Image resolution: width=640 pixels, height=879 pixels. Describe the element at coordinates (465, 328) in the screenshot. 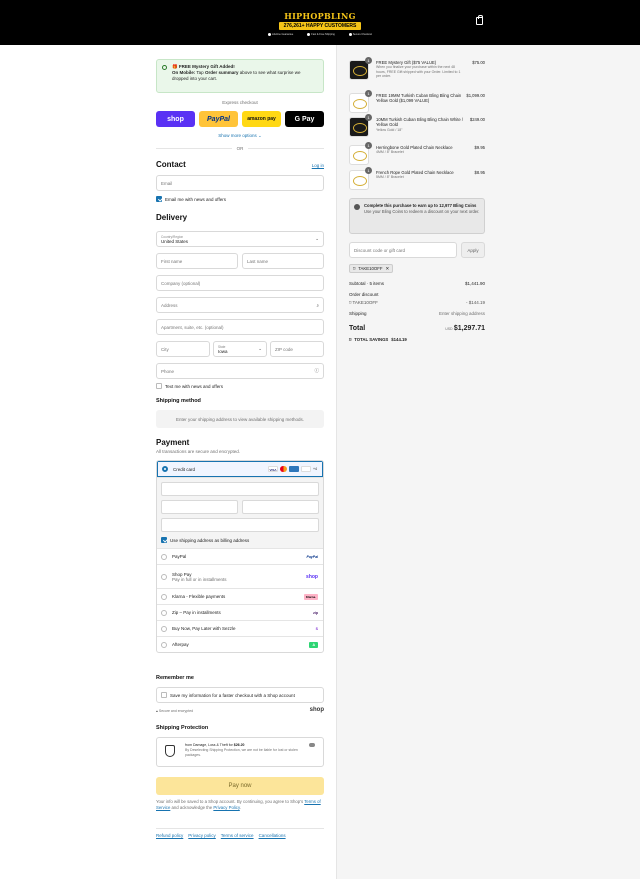

I see `total-amount: USD $1,297.71` at that location.